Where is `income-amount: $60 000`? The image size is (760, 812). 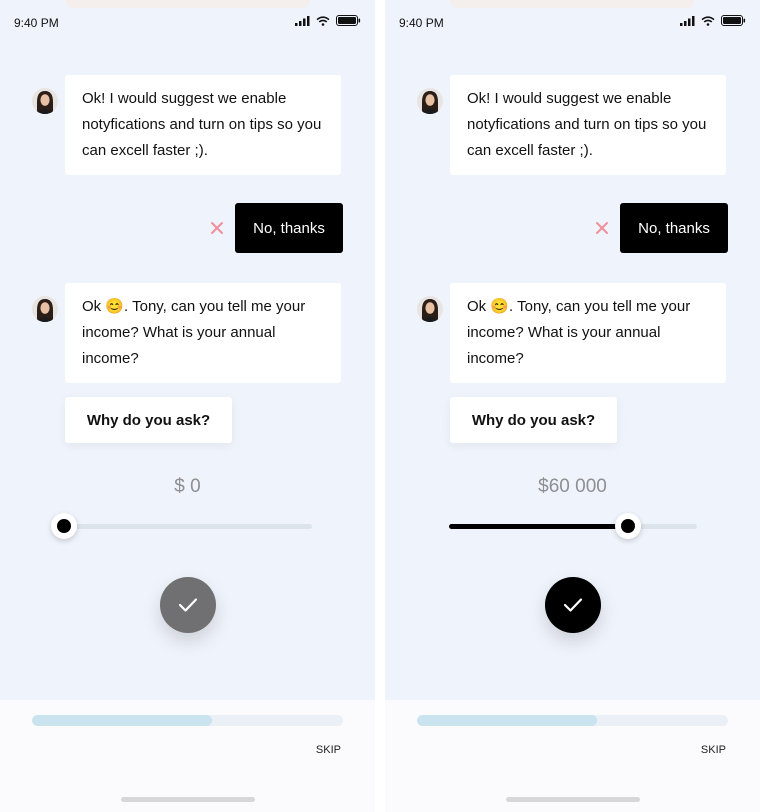
income-amount: $60 000 is located at coordinates (572, 486).